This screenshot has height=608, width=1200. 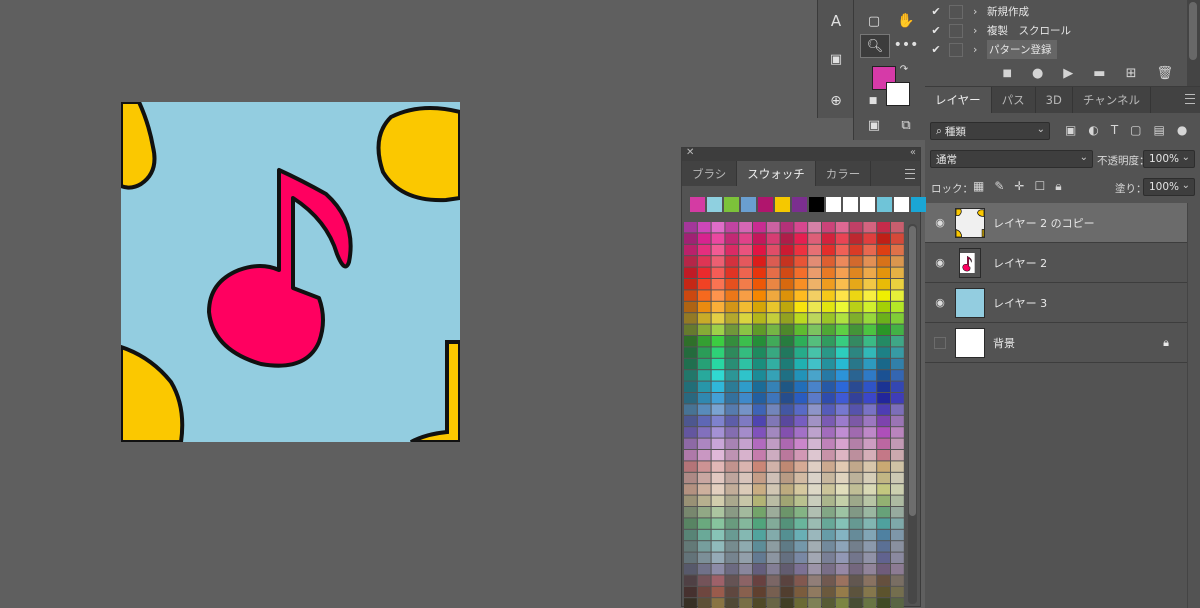 What do you see at coordinates (875, 46) in the screenshot?
I see `zoom-tool-button: 🔍︎` at bounding box center [875, 46].